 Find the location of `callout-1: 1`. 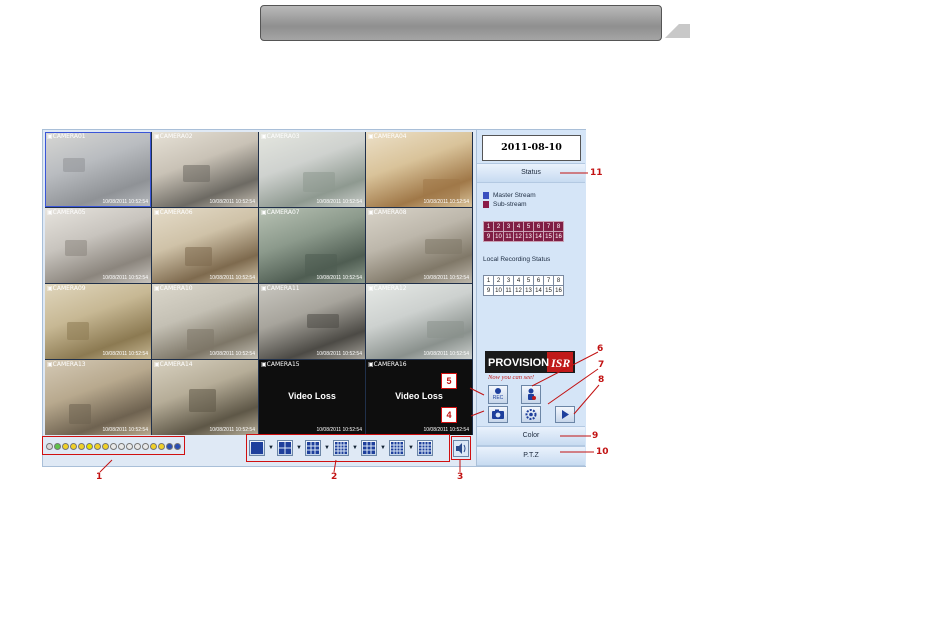

callout-1: 1 is located at coordinates (99, 477).